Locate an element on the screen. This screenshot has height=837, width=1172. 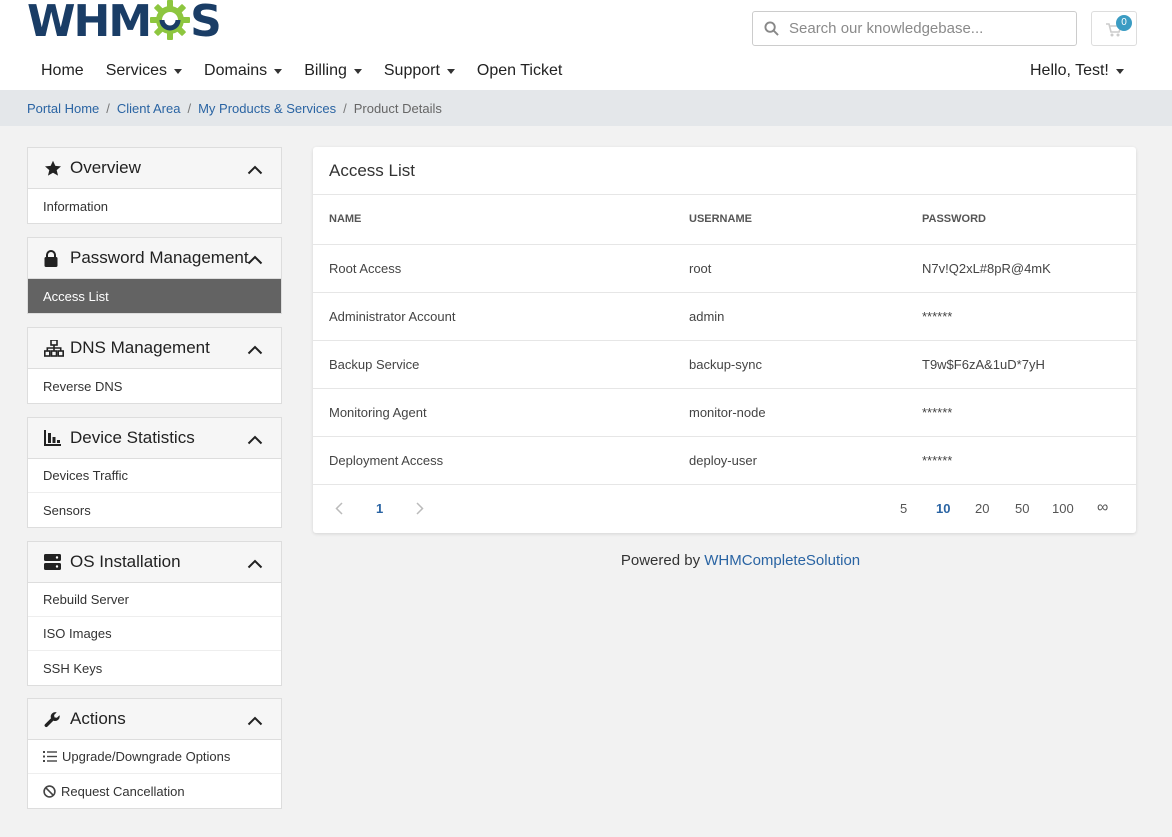
sidebar-item-access-list: Access List is located at coordinates (154, 296).